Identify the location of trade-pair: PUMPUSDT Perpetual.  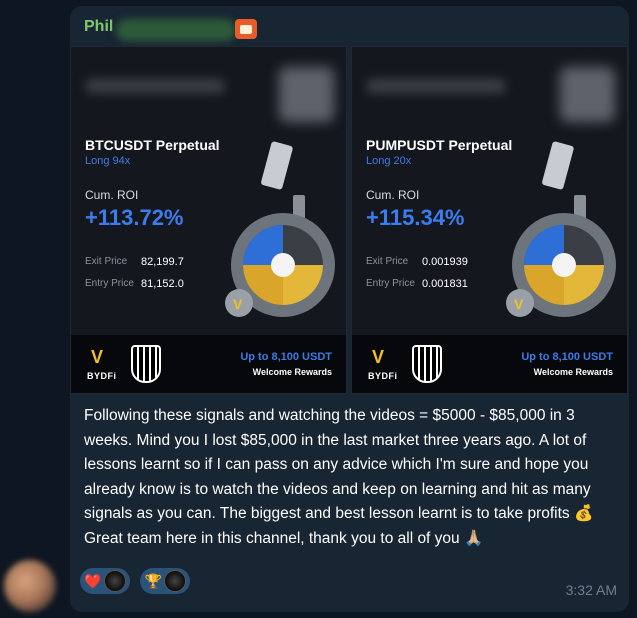
(439, 145).